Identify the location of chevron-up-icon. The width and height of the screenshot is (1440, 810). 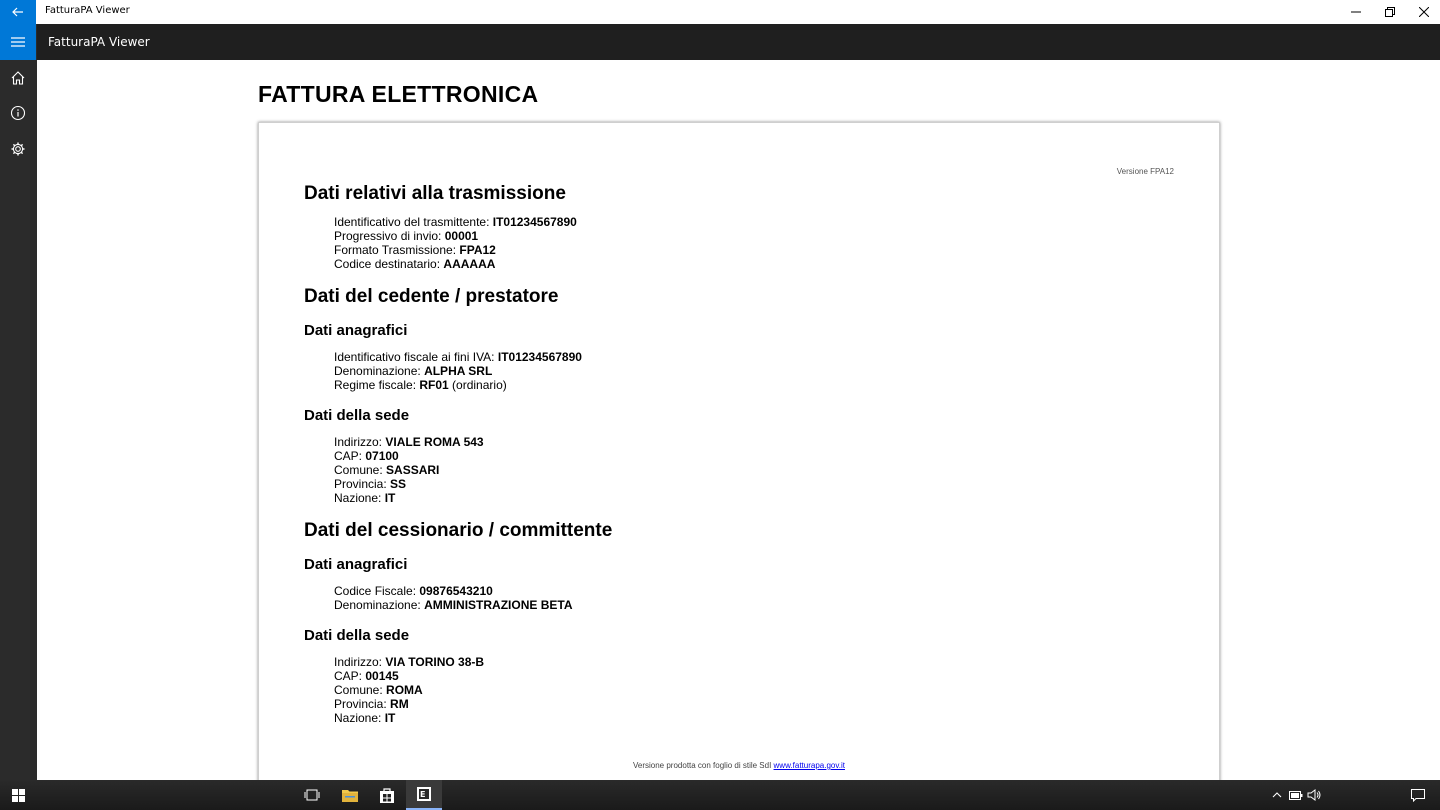
(1277, 795).